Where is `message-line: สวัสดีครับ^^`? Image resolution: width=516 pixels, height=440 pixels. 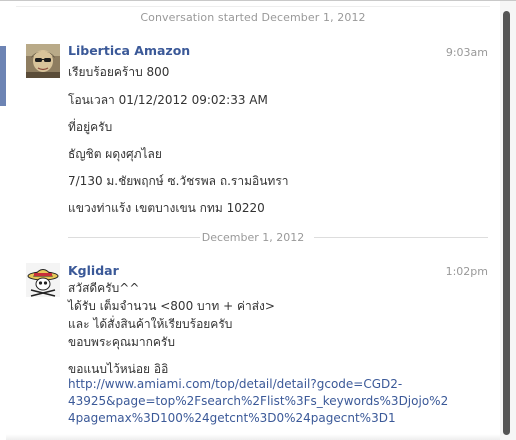 message-line: สวัสดีครับ^^ is located at coordinates (104, 288).